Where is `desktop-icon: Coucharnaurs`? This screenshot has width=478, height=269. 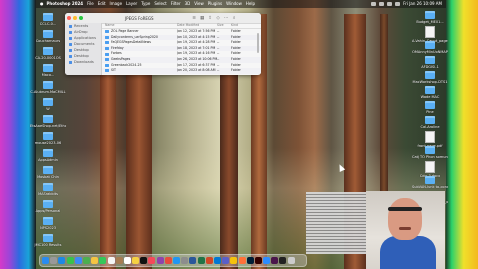 desktop-icon: Coucharnaurs is located at coordinates (48, 36).